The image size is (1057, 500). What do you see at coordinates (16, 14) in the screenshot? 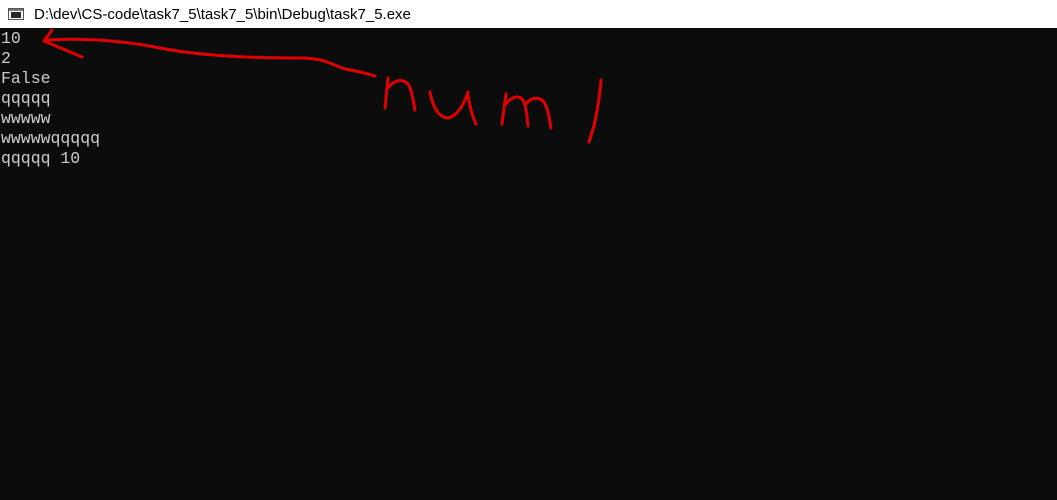
I see `console-app-icon` at bounding box center [16, 14].